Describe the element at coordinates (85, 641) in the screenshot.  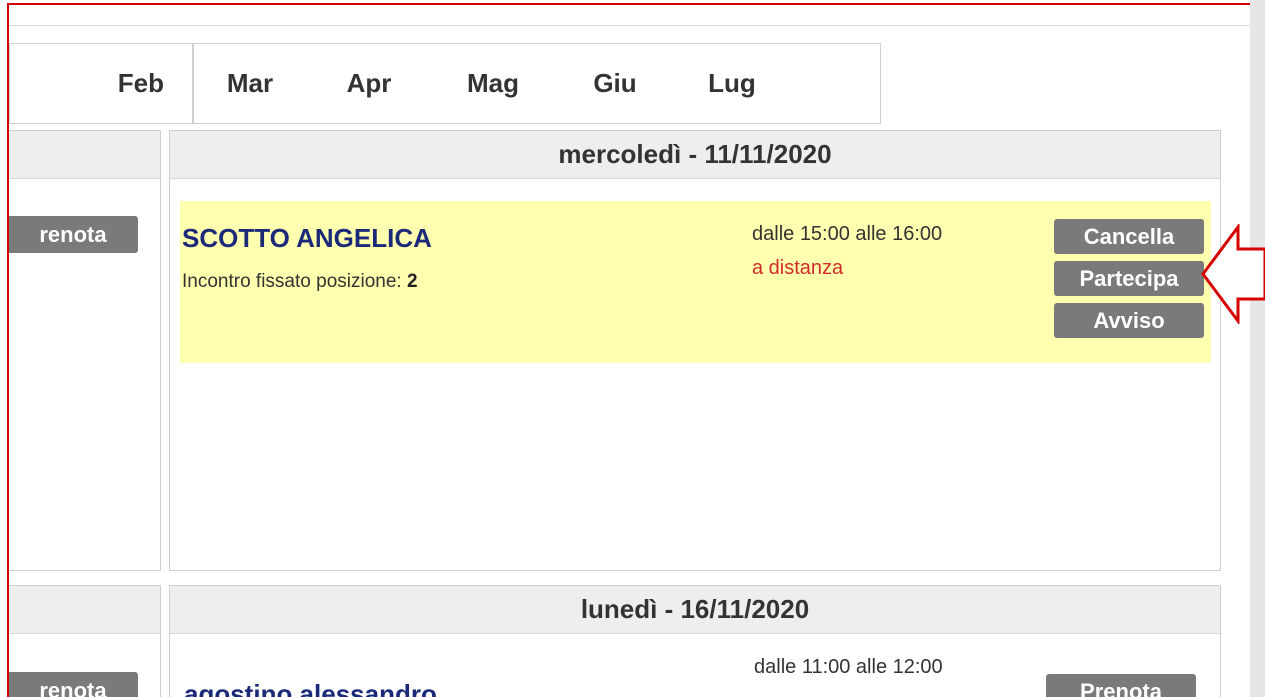
I see `left-day-panel-2: renota` at that location.